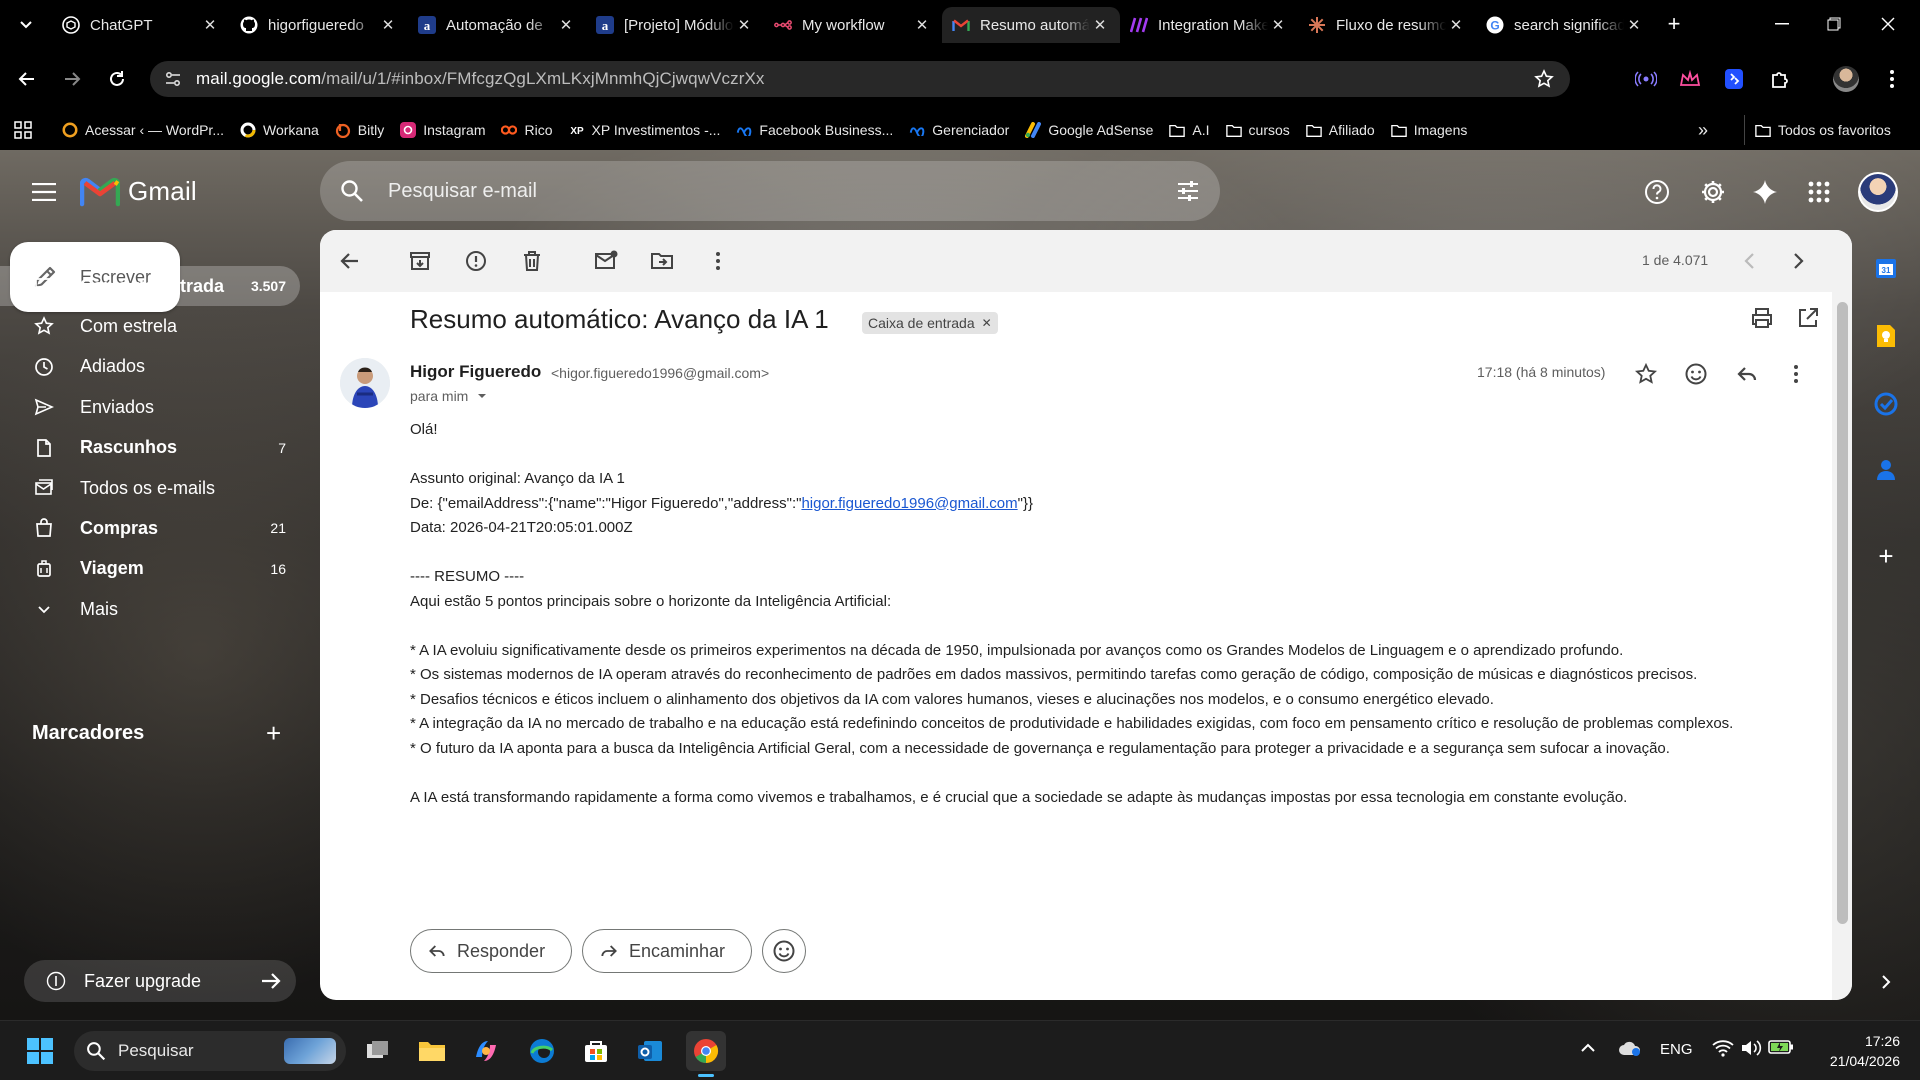  I want to click on contacts-app-button, so click(1886, 470).